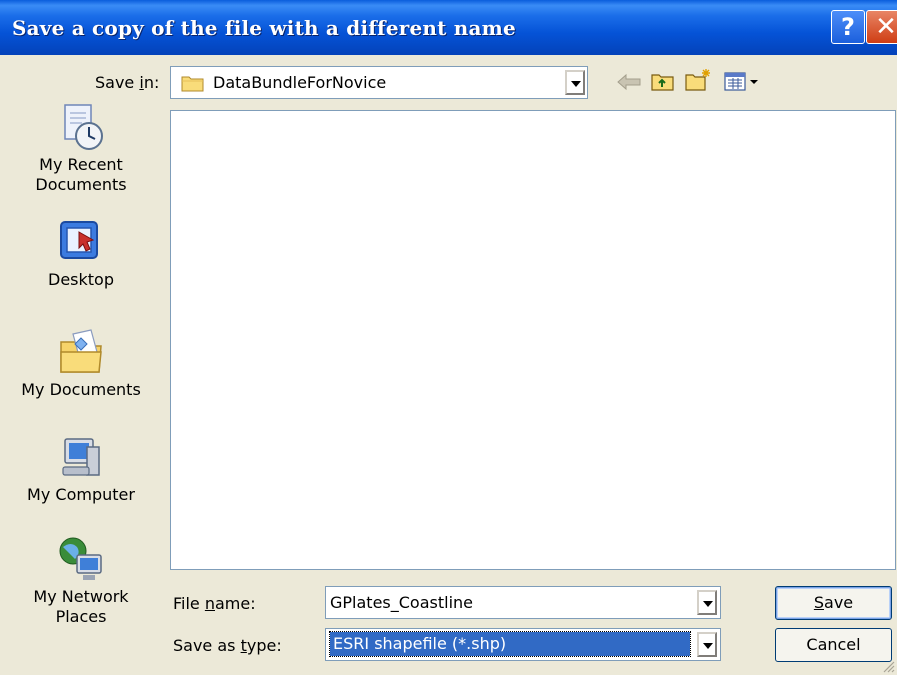 This screenshot has width=897, height=675. What do you see at coordinates (663, 81) in the screenshot?
I see `up-folder-icon` at bounding box center [663, 81].